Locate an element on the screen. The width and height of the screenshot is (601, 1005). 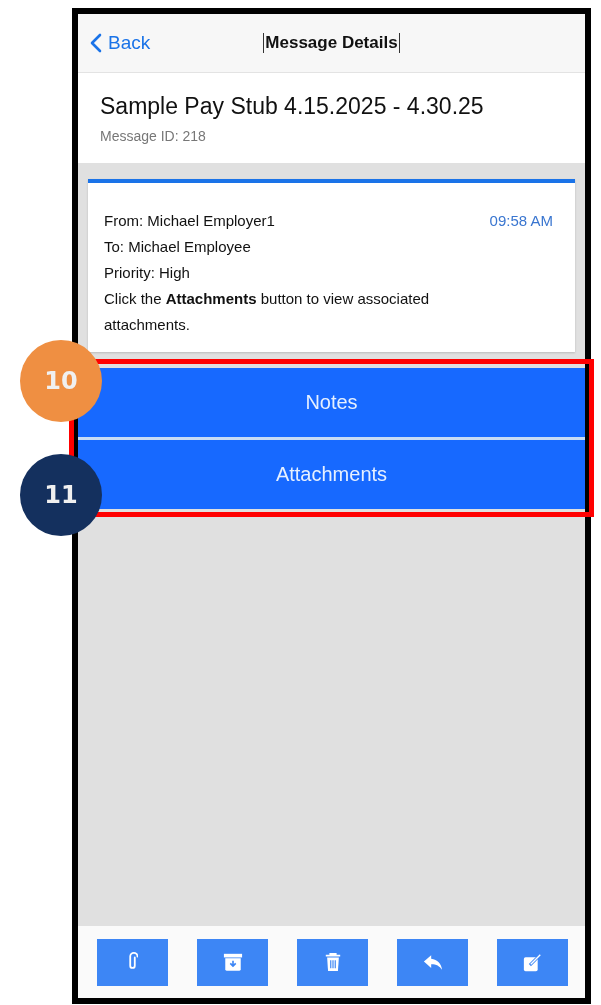
archive-icon is located at coordinates (232, 962).